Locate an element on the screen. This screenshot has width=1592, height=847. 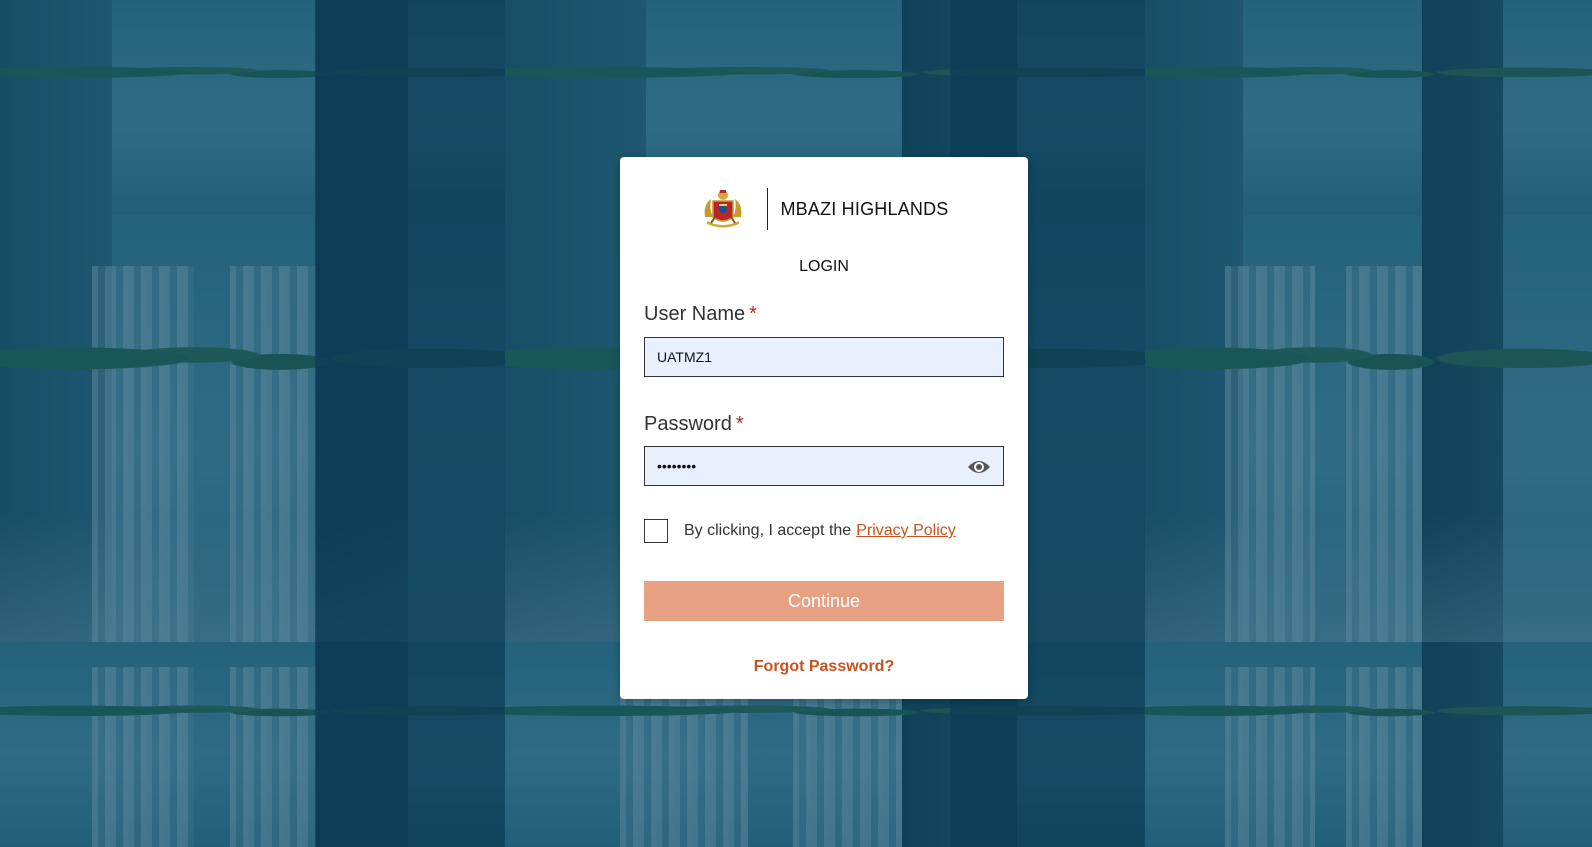
consent-row: By clicking, I accept the Privacy Policy is located at coordinates (800, 531).